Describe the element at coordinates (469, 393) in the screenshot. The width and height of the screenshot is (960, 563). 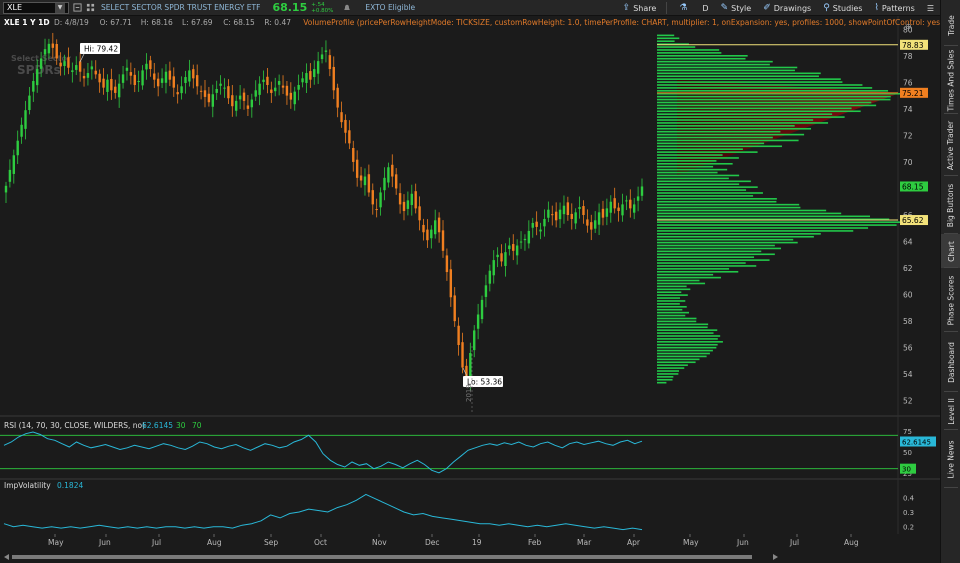
I see `cursor-year: 2019` at that location.